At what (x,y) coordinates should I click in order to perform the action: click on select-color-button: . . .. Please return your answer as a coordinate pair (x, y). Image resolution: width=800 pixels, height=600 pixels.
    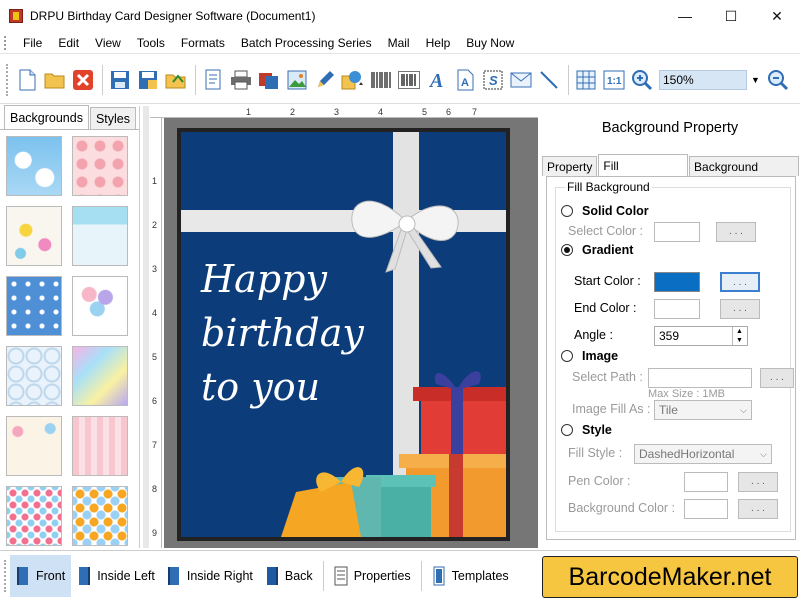
    Looking at the image, I should click on (736, 232).